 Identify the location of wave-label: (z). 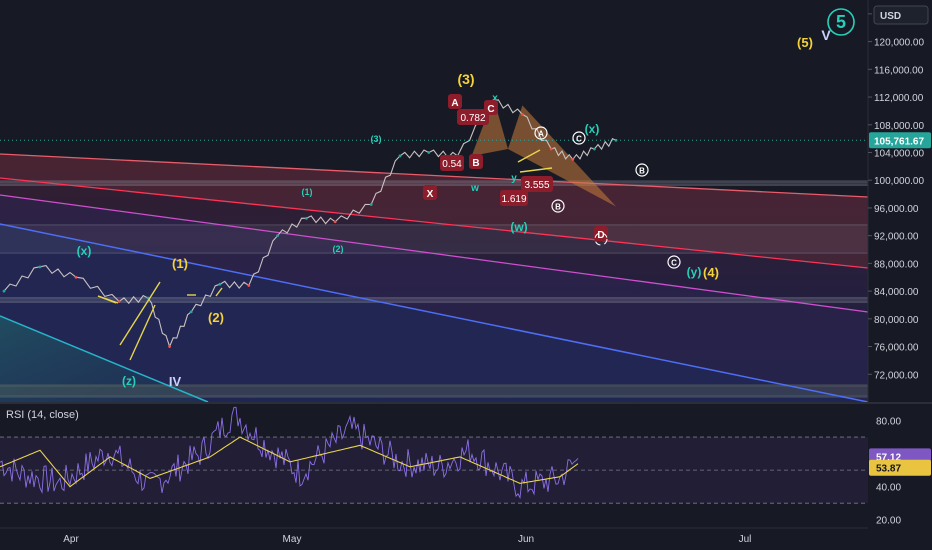
(129, 381).